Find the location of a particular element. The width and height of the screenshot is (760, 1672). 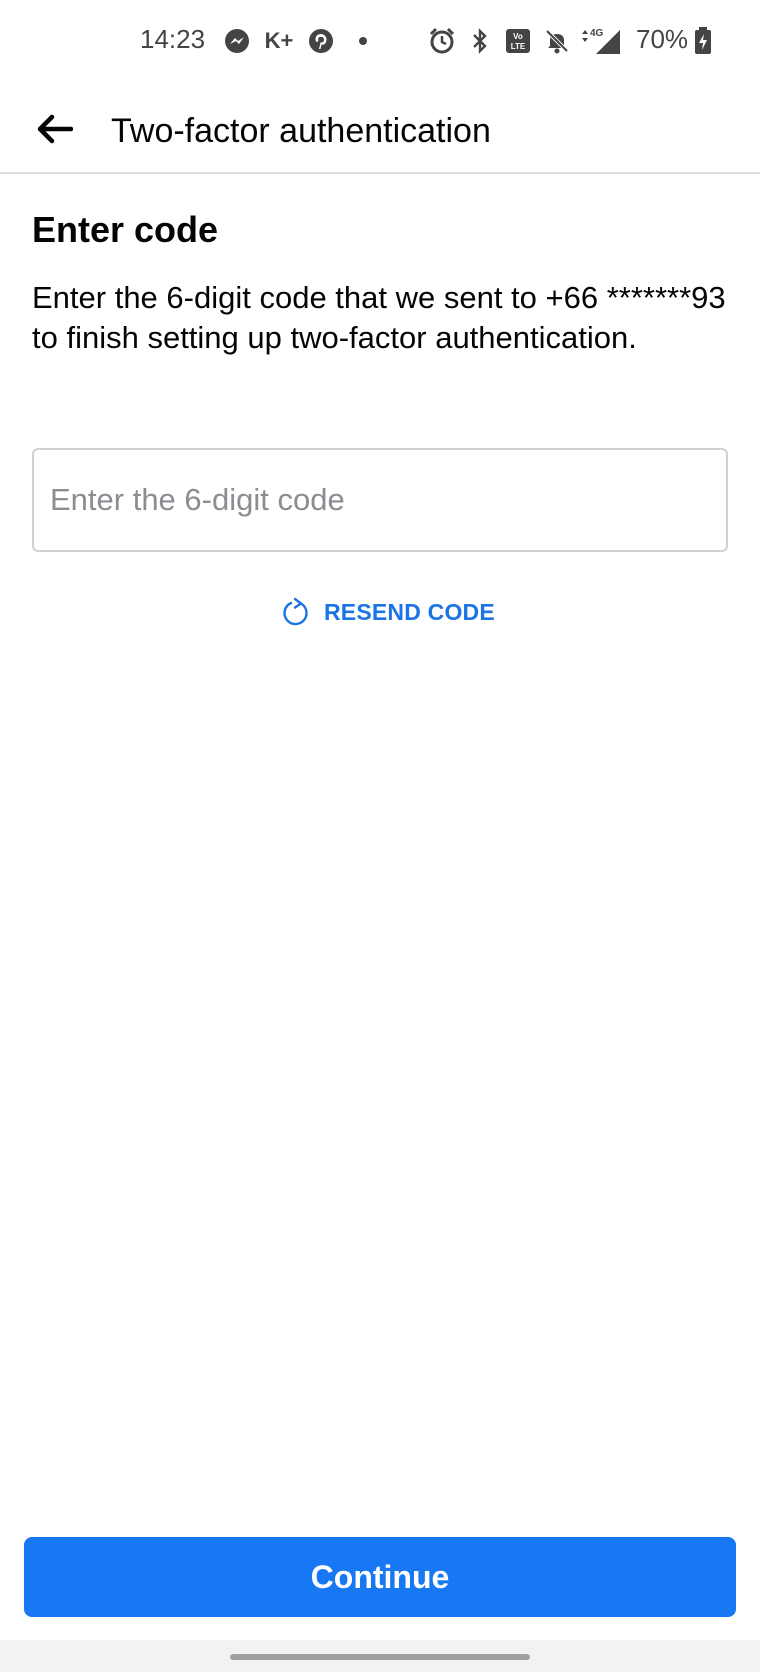

page-title: Two-factor authentication is located at coordinates (301, 131).